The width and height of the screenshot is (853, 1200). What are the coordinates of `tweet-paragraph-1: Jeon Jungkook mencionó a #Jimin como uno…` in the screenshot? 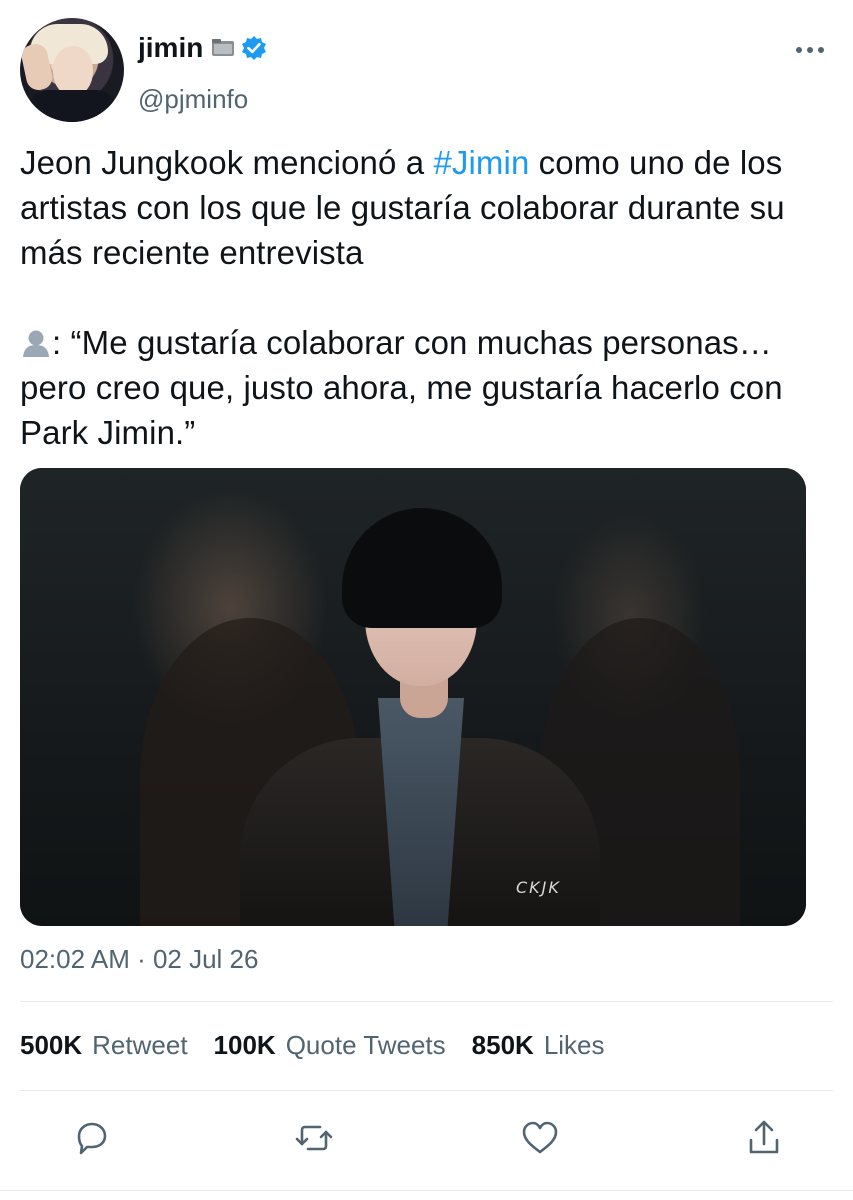 It's located at (426, 207).